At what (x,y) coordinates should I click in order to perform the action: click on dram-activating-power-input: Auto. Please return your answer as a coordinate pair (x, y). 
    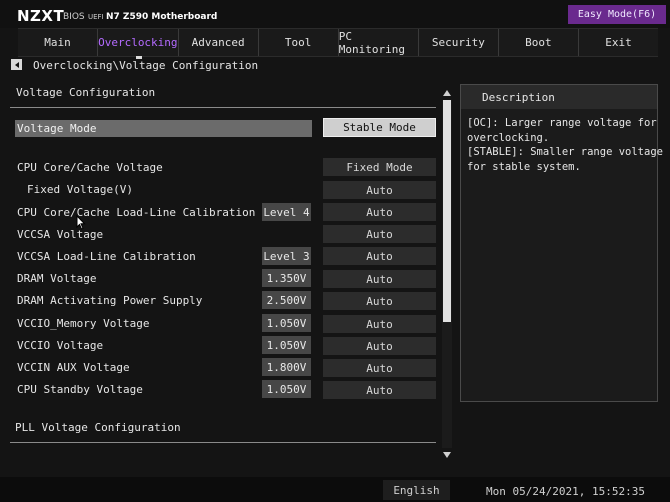
    Looking at the image, I should click on (379, 301).